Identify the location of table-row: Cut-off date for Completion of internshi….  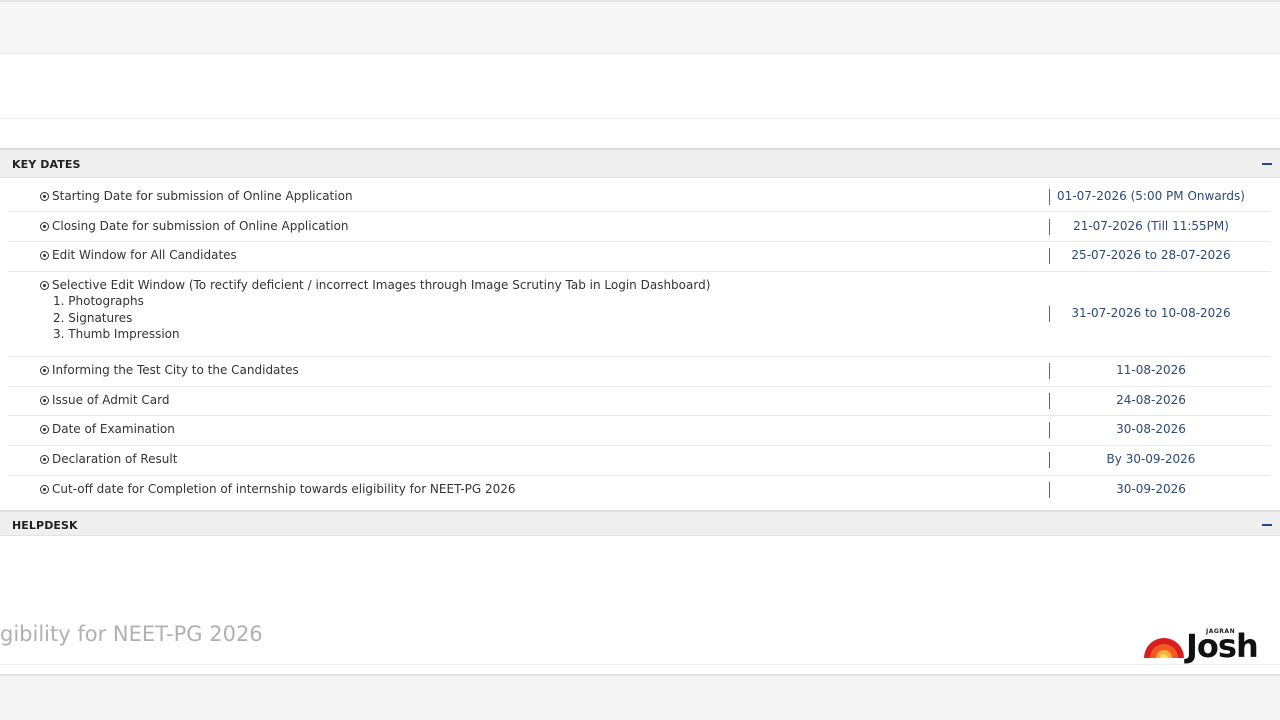
(639, 491).